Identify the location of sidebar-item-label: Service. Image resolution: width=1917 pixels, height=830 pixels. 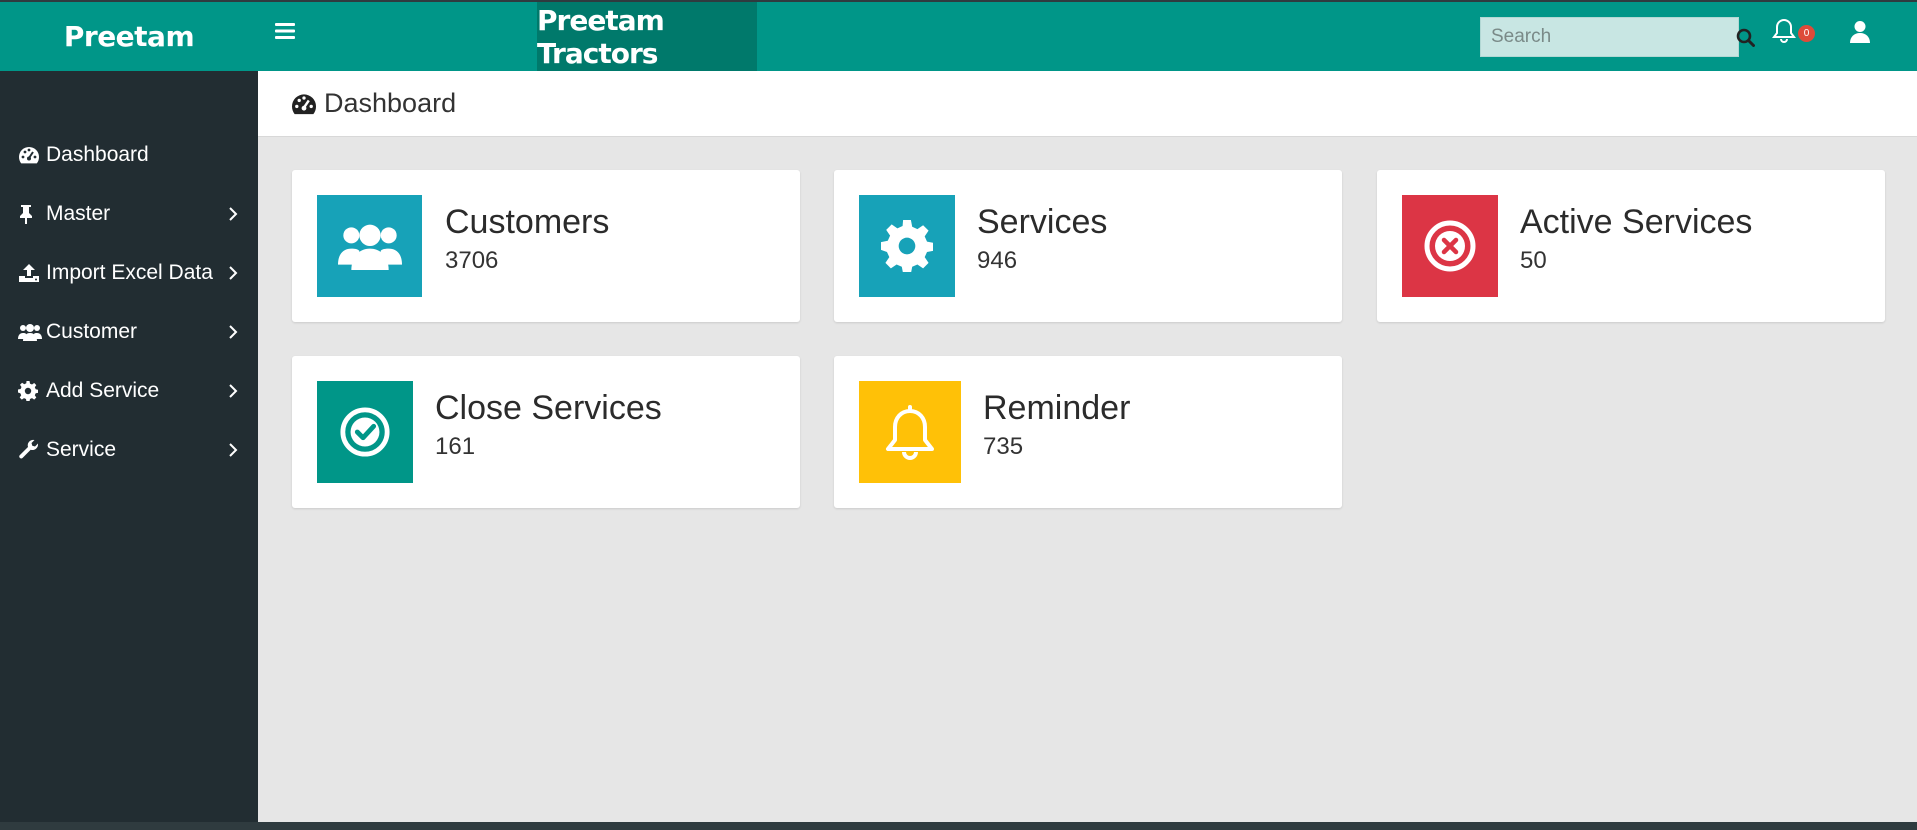
(81, 449).